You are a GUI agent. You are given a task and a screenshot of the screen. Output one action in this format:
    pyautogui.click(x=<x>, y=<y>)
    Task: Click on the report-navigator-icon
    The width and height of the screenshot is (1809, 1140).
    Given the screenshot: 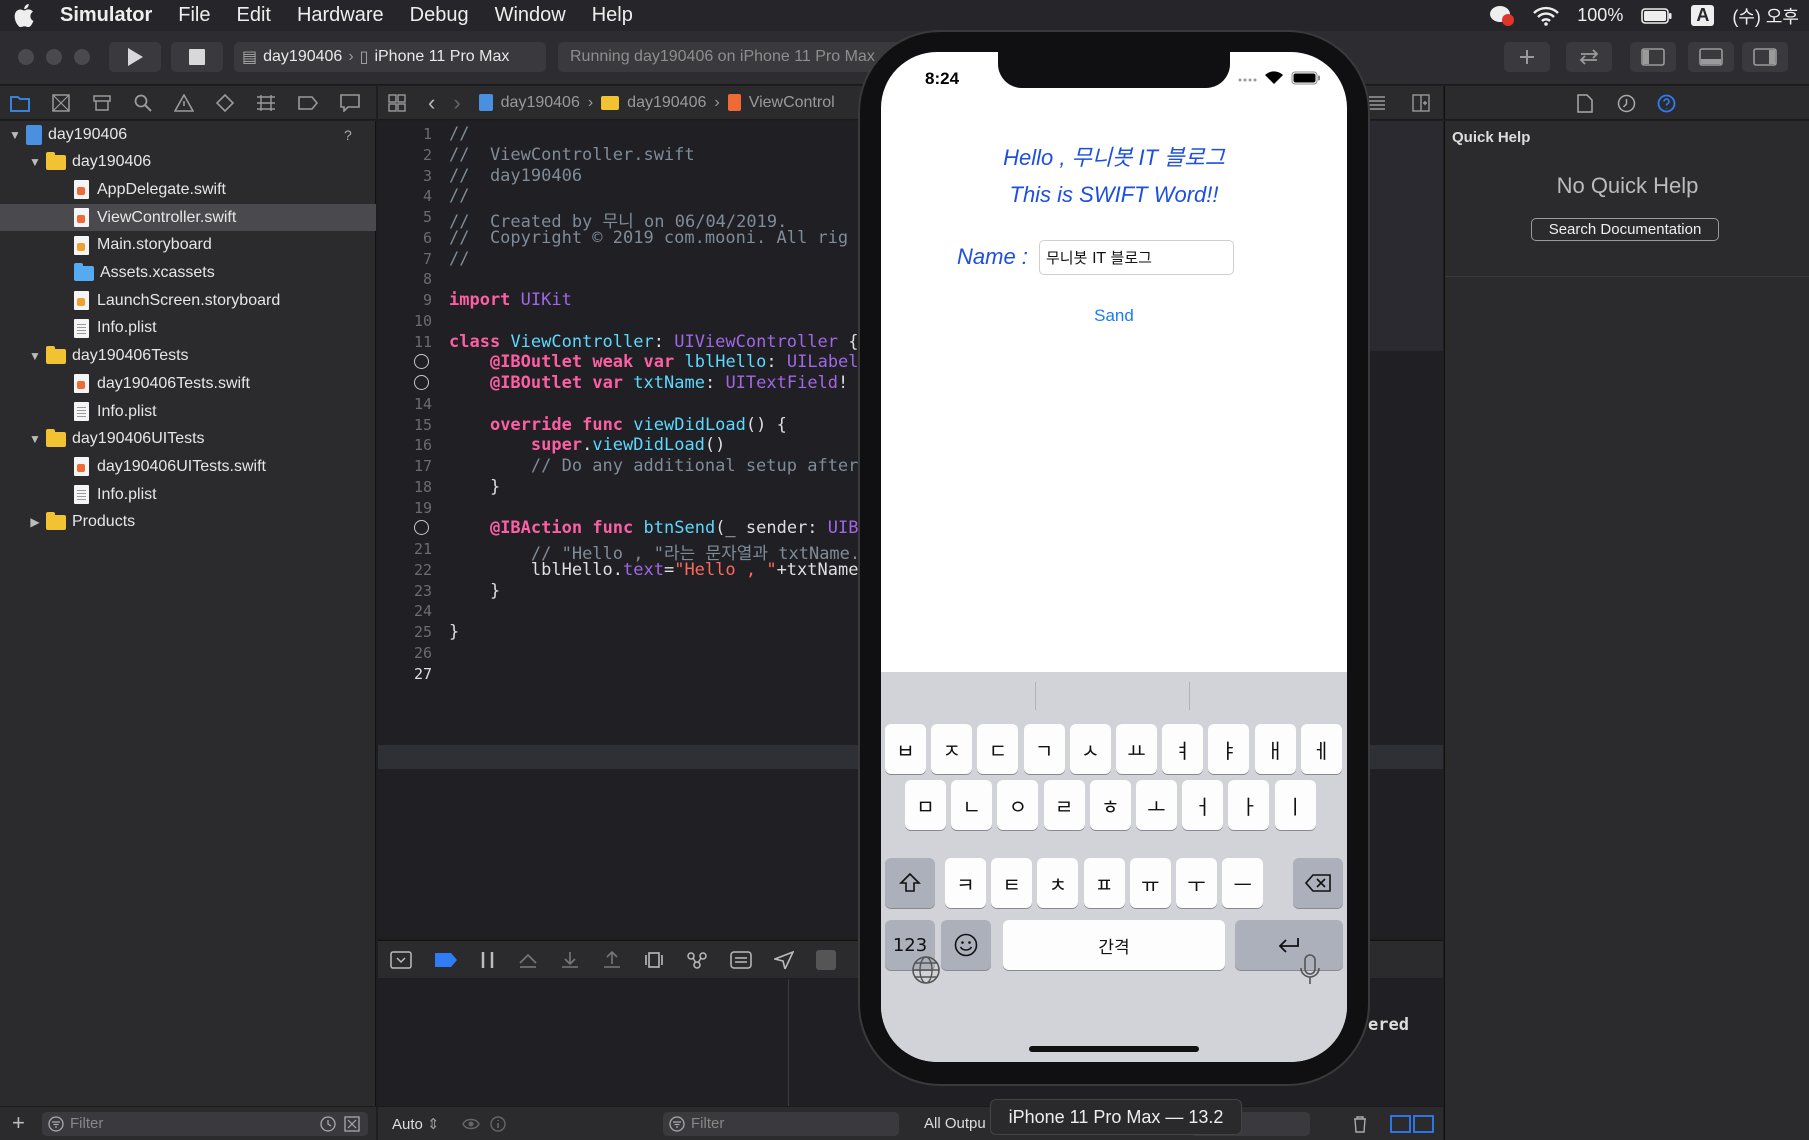 What is the action you would take?
    pyautogui.click(x=350, y=102)
    